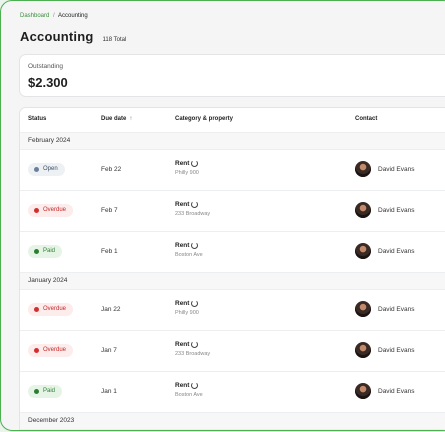 This screenshot has height=432, width=445. I want to click on page-title: Accounting, so click(57, 36).